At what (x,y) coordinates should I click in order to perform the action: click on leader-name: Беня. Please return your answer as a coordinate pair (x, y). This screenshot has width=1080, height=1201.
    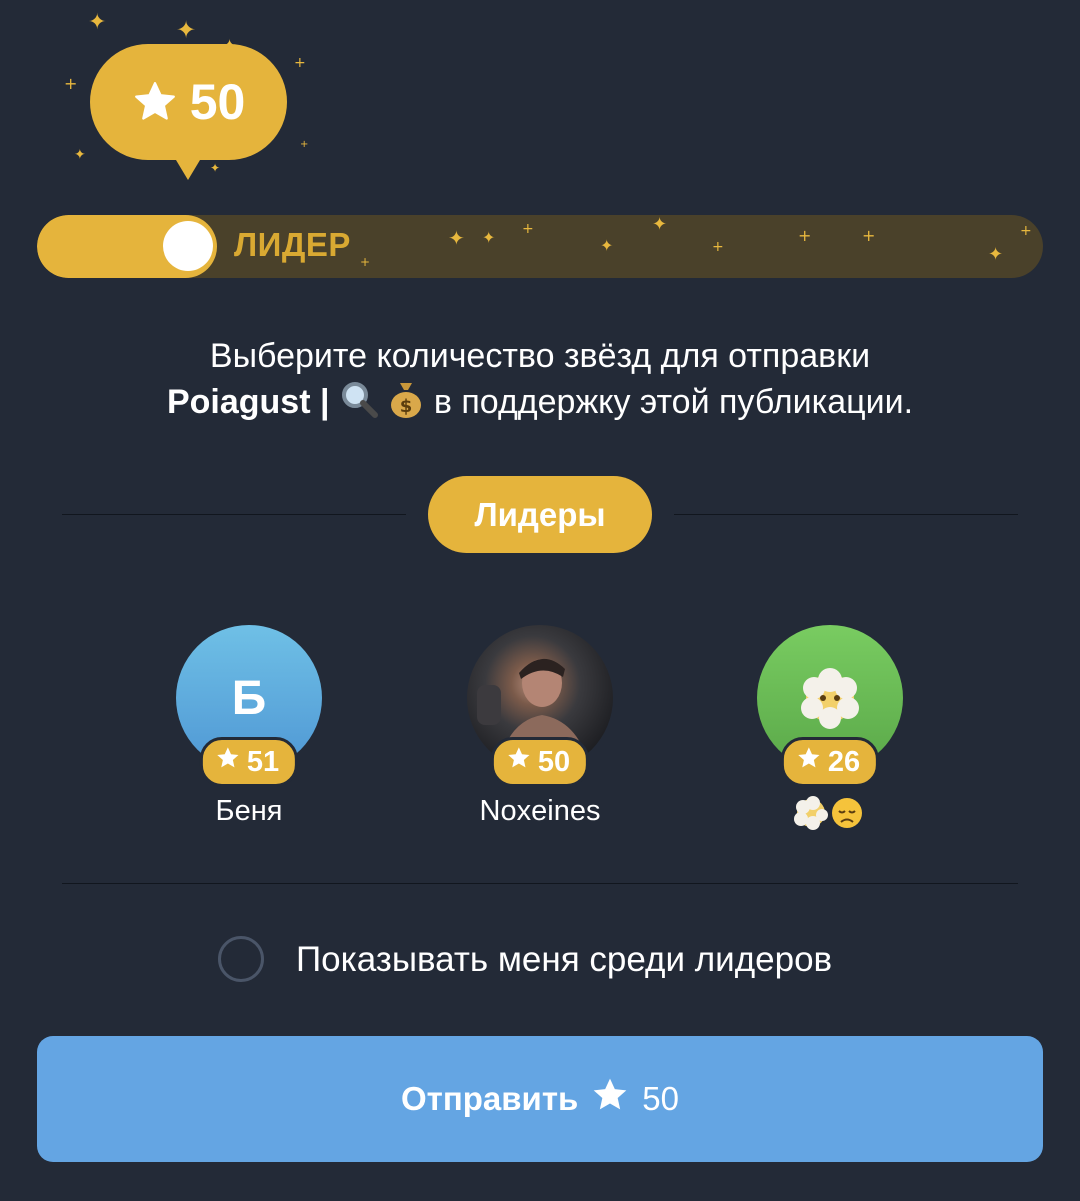
    Looking at the image, I should click on (249, 811).